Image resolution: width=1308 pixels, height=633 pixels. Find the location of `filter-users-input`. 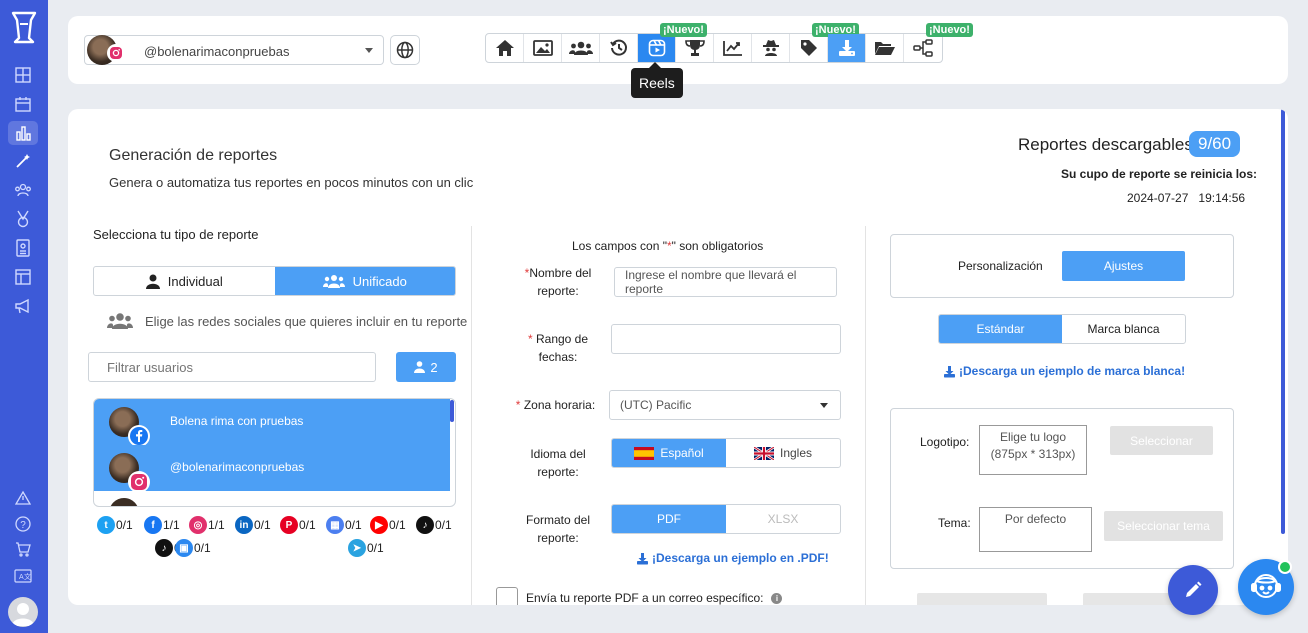

filter-users-input is located at coordinates (232, 367).